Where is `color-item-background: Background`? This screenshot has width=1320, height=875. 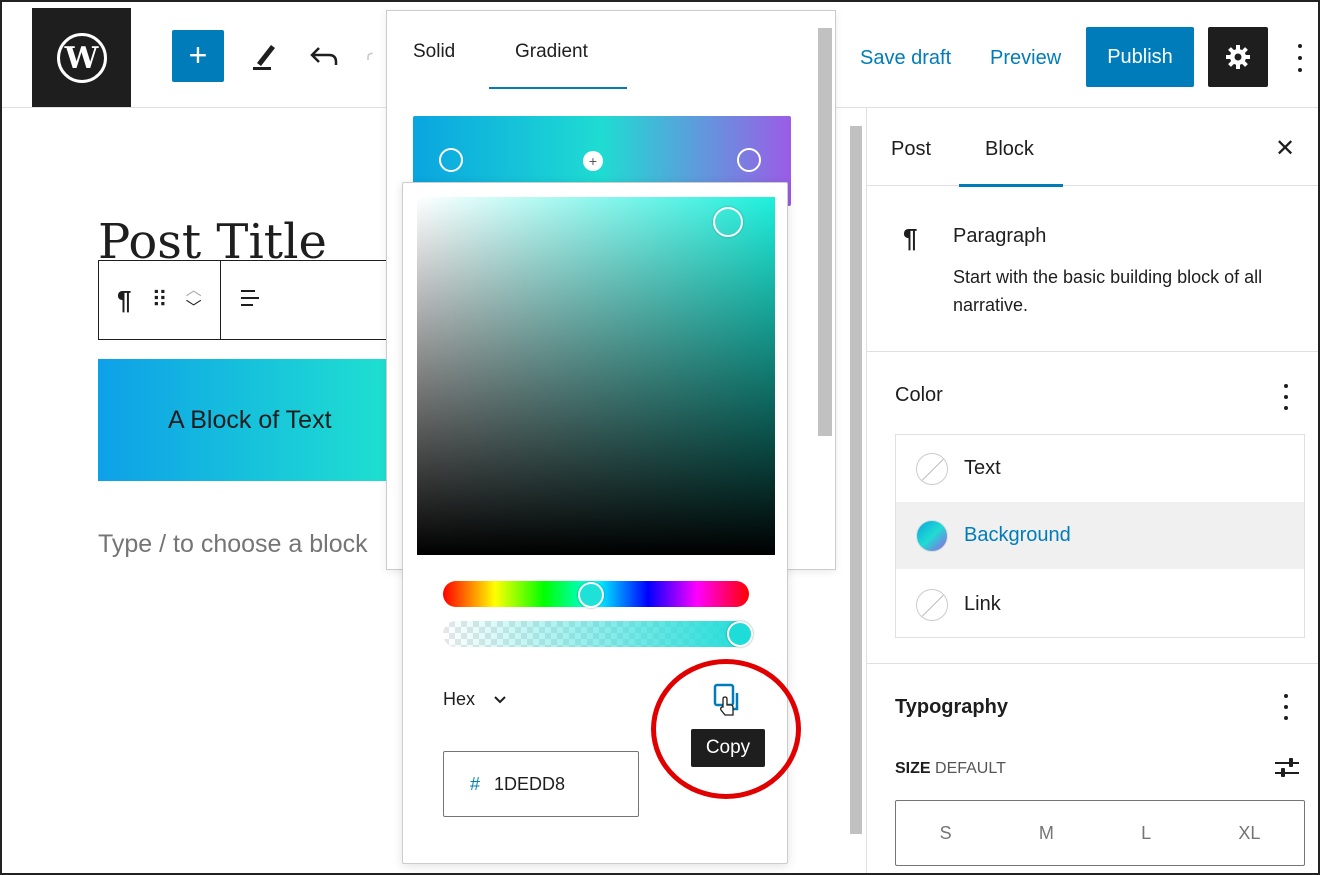 color-item-background: Background is located at coordinates (1100, 535).